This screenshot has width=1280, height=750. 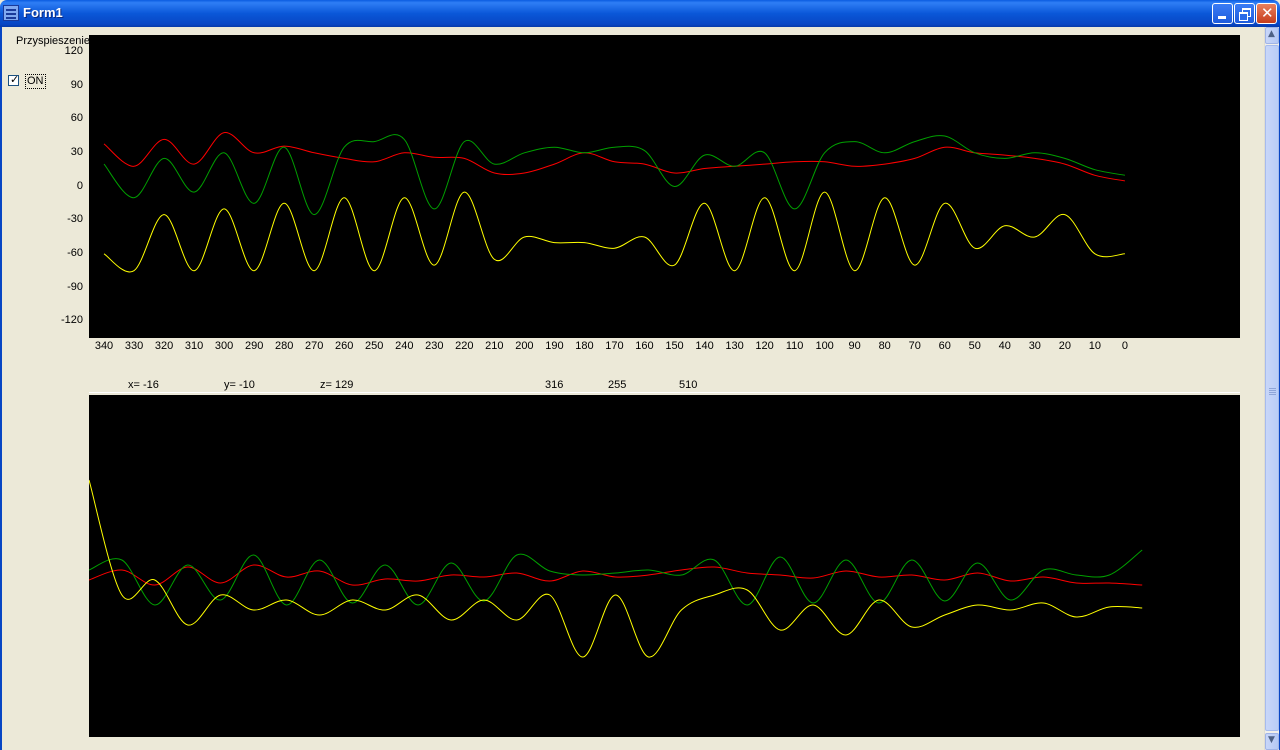 I want to click on plot-divider, so click(x=664, y=392).